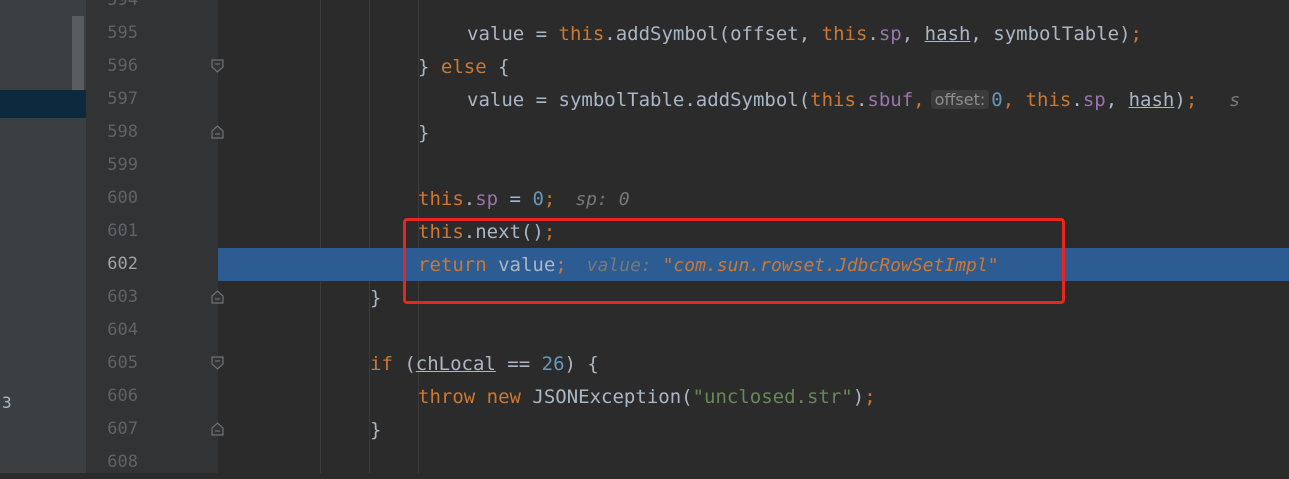 The image size is (1289, 479). Describe the element at coordinates (644, 429) in the screenshot. I see `code-line-607: 607 }` at that location.